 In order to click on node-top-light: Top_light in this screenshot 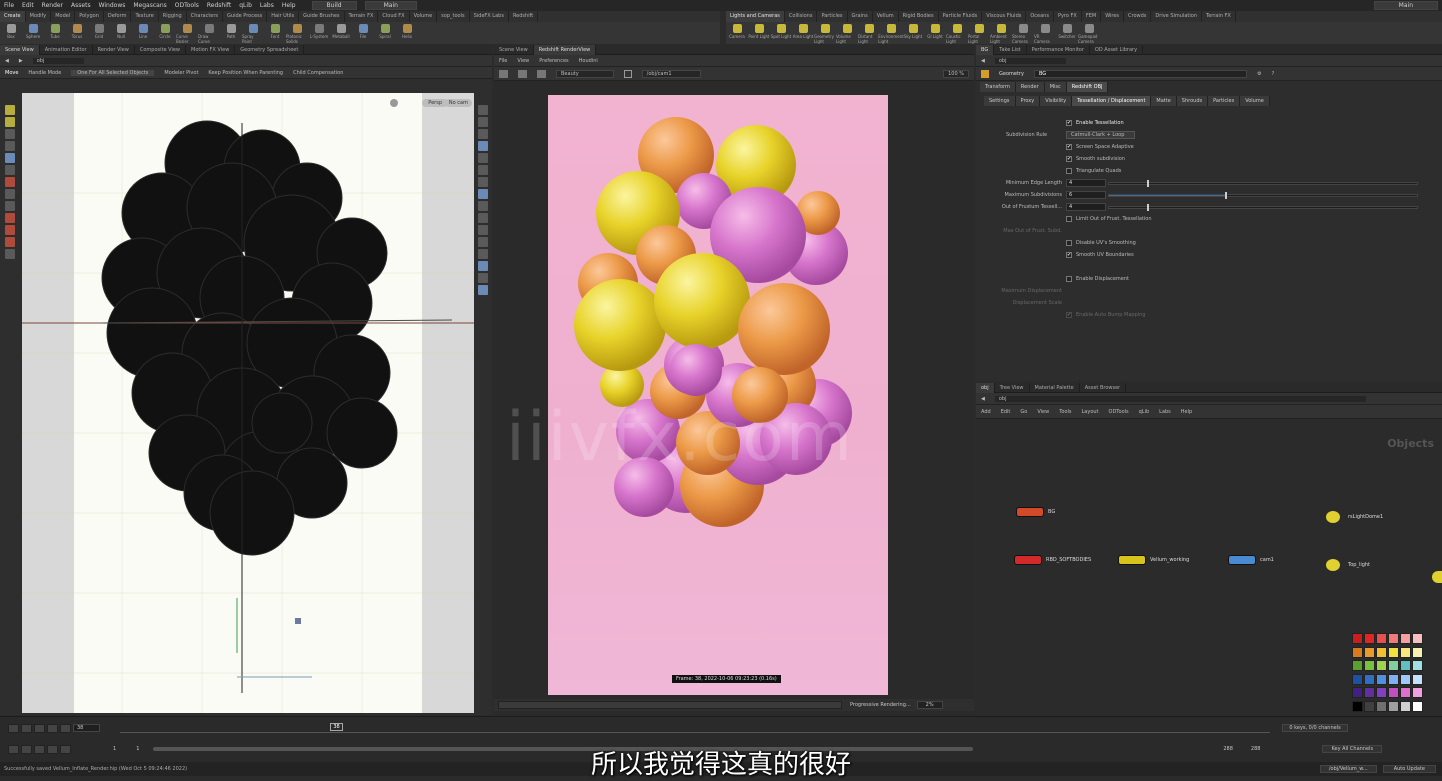, I will do `click(1348, 565)`.